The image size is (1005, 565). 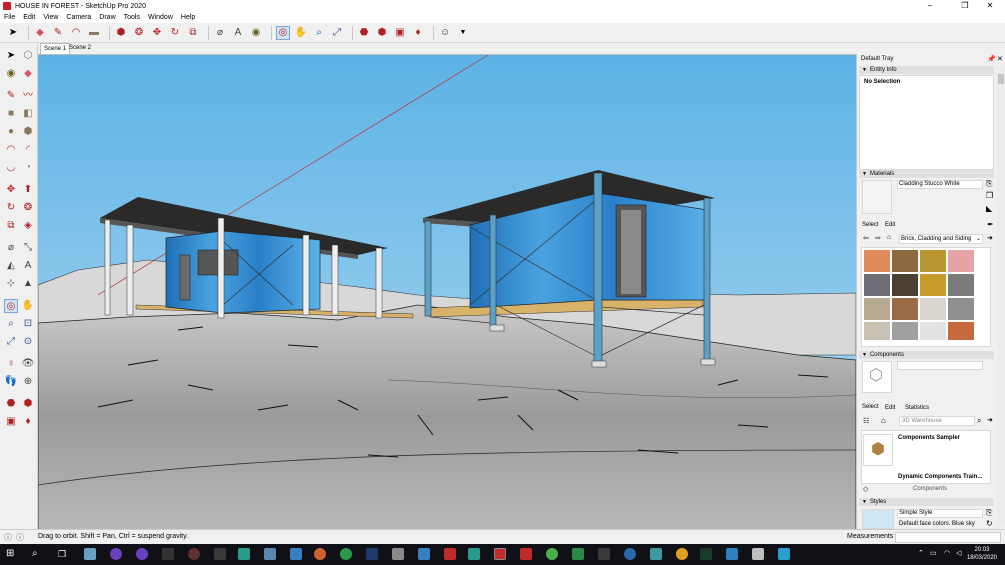 What do you see at coordinates (188, 17) in the screenshot?
I see `menu-help: Help` at bounding box center [188, 17].